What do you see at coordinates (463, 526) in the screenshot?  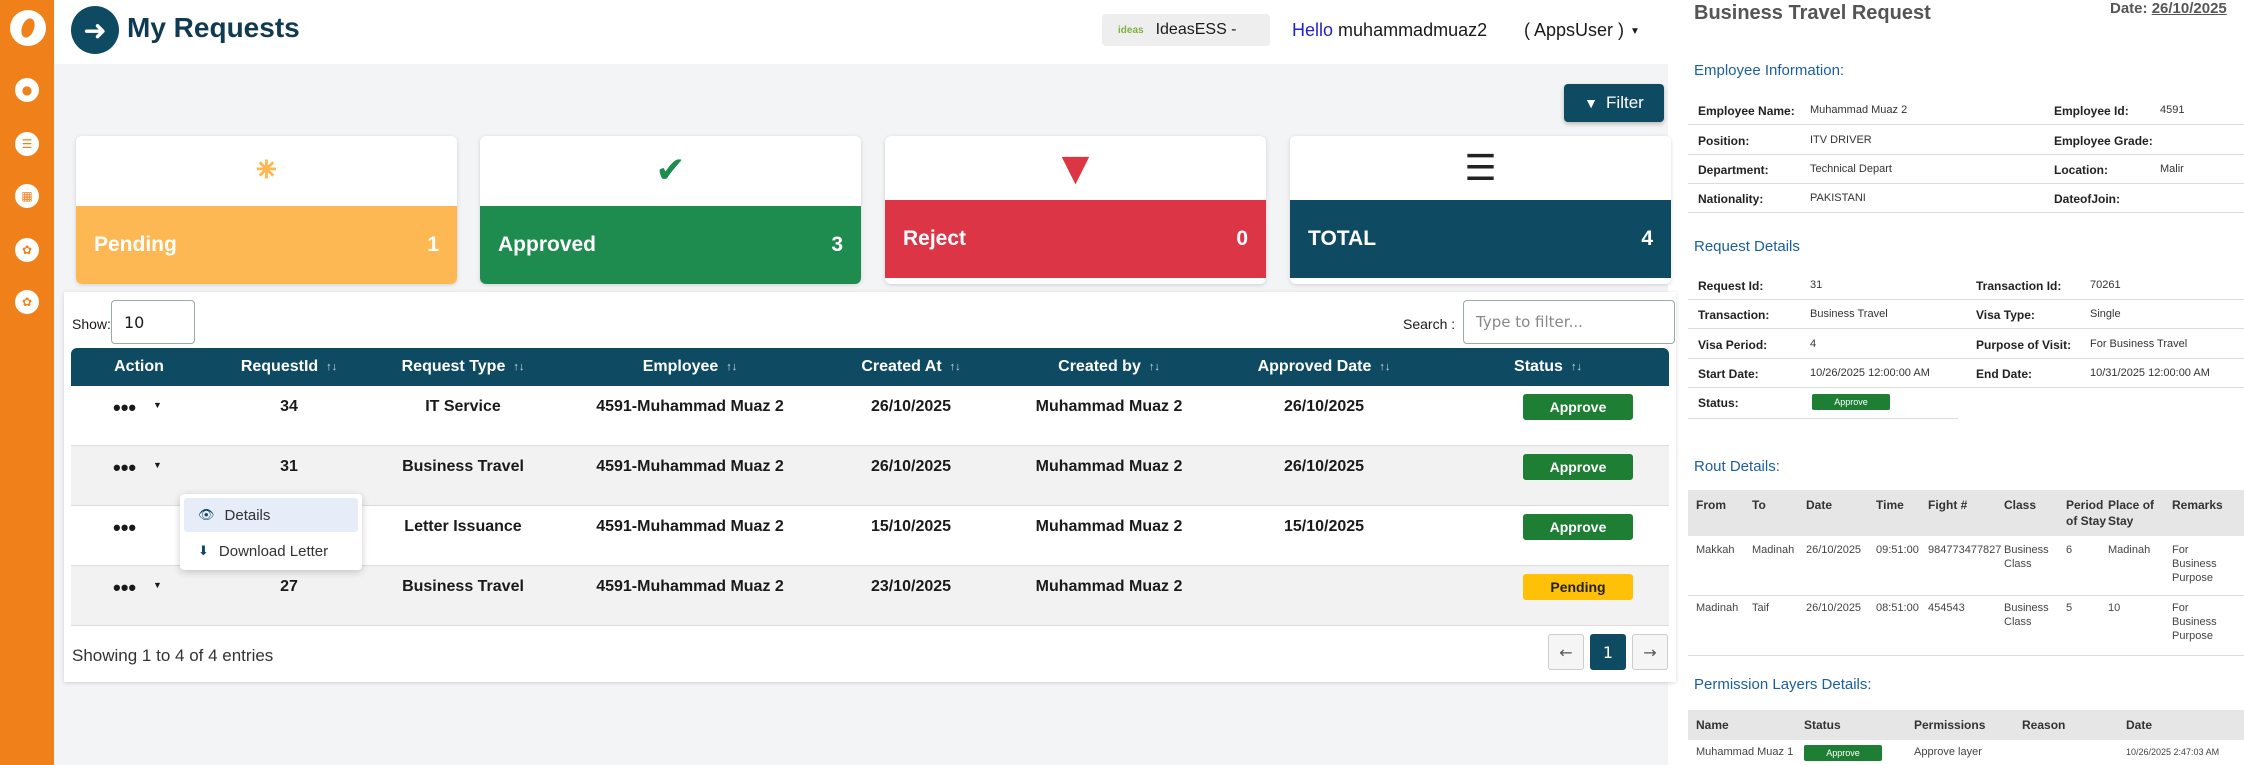 I see `request-type: Letter Issuance` at bounding box center [463, 526].